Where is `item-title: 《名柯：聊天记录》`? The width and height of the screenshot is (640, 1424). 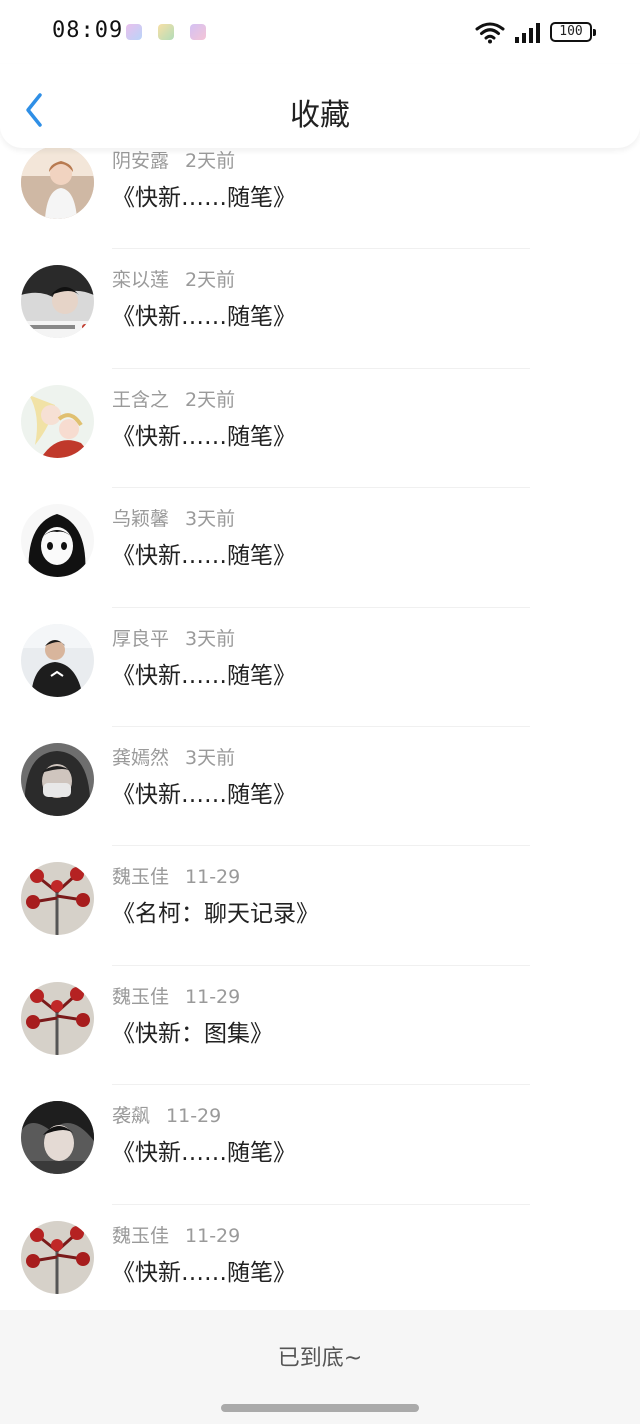 item-title: 《名柯：聊天记录》 is located at coordinates (215, 914).